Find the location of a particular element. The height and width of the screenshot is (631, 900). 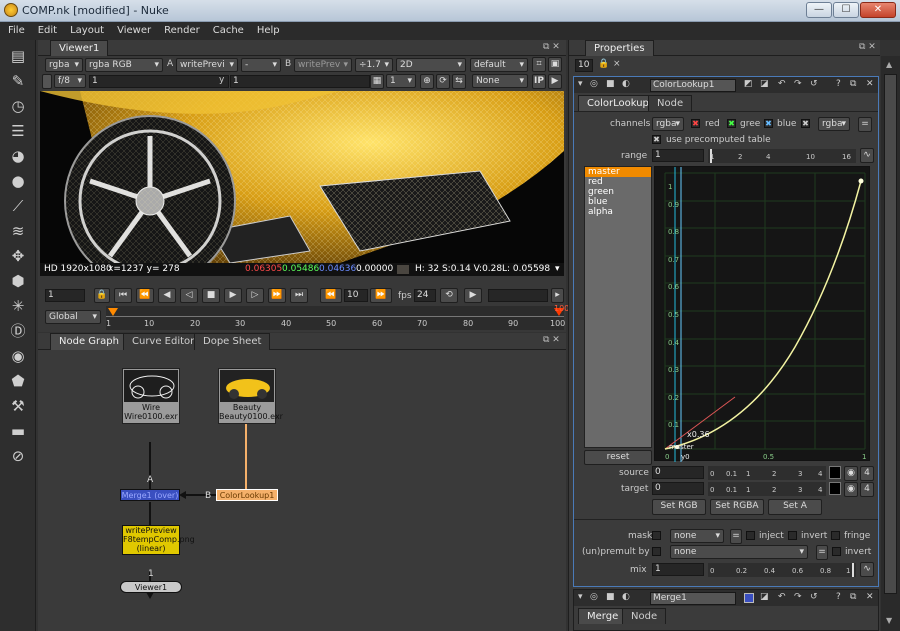

curve-item-master: master is located at coordinates (618, 172).